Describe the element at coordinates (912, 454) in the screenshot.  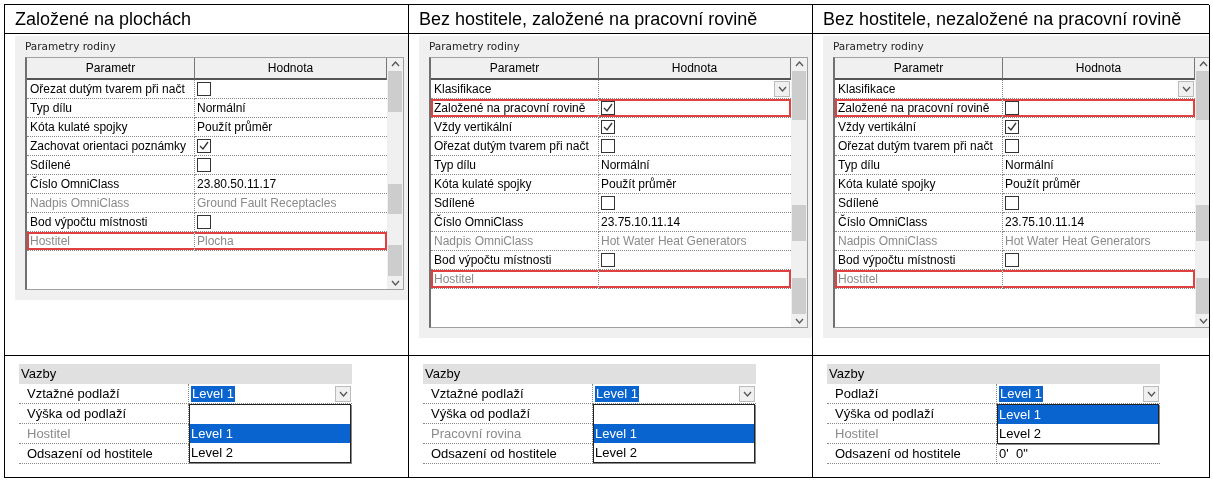
I see `property-name: Odsazení od hostitele` at that location.